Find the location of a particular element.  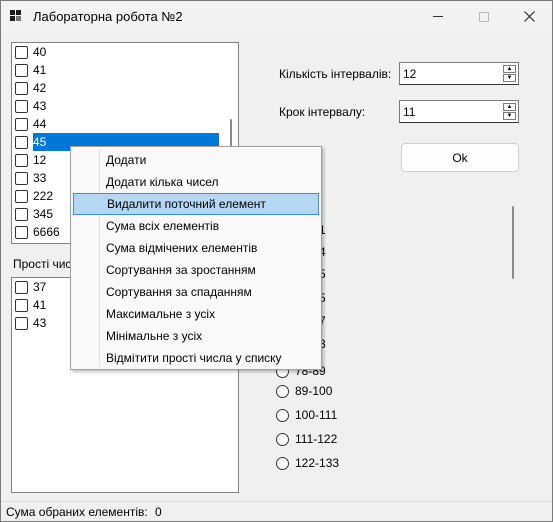

status-sum-label: Сума обраних елементів: is located at coordinates (77, 512).